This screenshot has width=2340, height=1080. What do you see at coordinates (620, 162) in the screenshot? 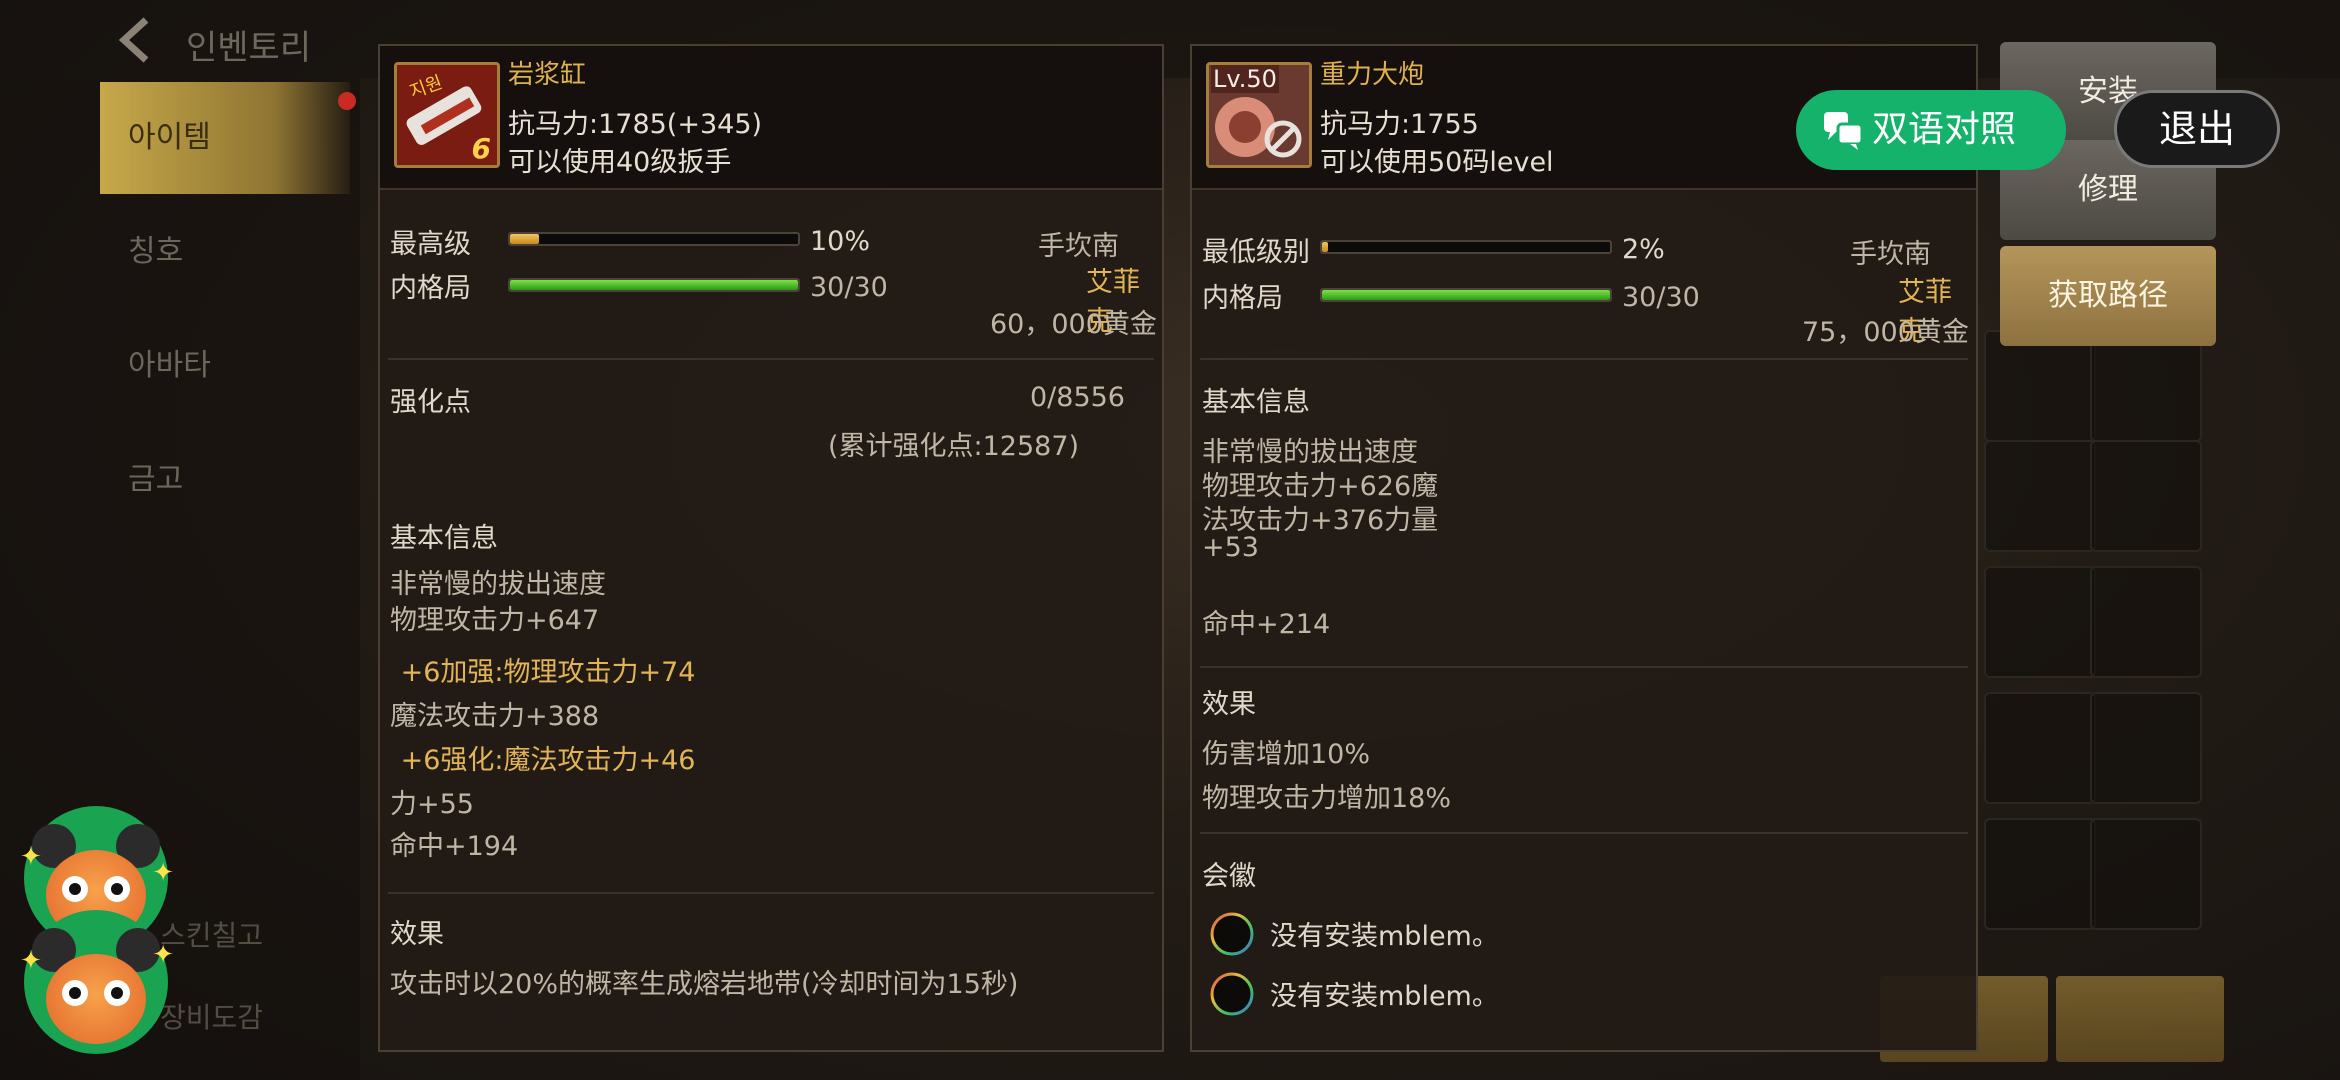
I see `item-usage-line: 可以使用40级扳手` at bounding box center [620, 162].